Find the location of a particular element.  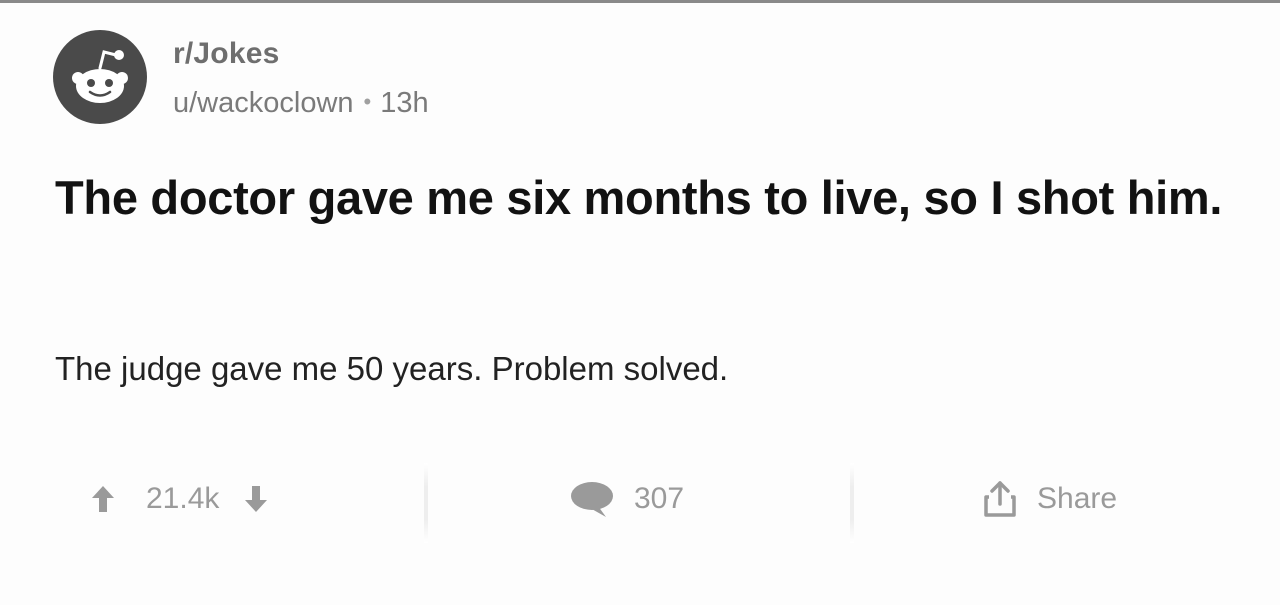

share-button: Share is located at coordinates (1050, 499).